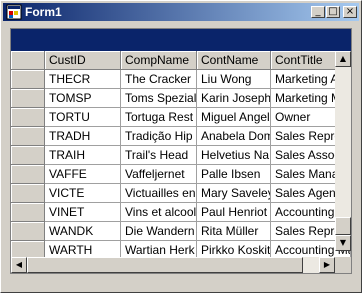 The height and width of the screenshot is (293, 362). What do you see at coordinates (343, 151) in the screenshot?
I see `vertical-scrollbar: ▲ ▼` at bounding box center [343, 151].